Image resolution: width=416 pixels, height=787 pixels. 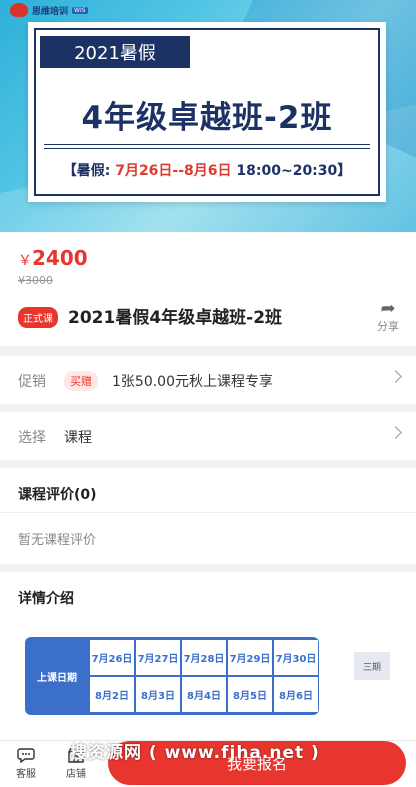 I want to click on schedule-cell: 7月26日, so click(x=112, y=657).